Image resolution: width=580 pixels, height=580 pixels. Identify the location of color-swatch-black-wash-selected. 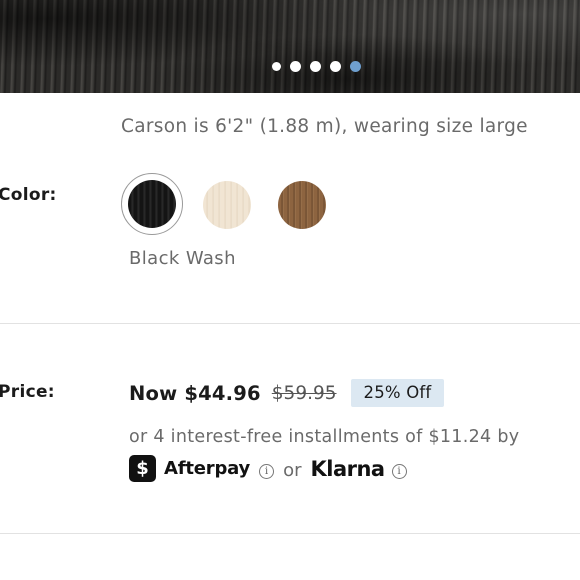
(152, 204).